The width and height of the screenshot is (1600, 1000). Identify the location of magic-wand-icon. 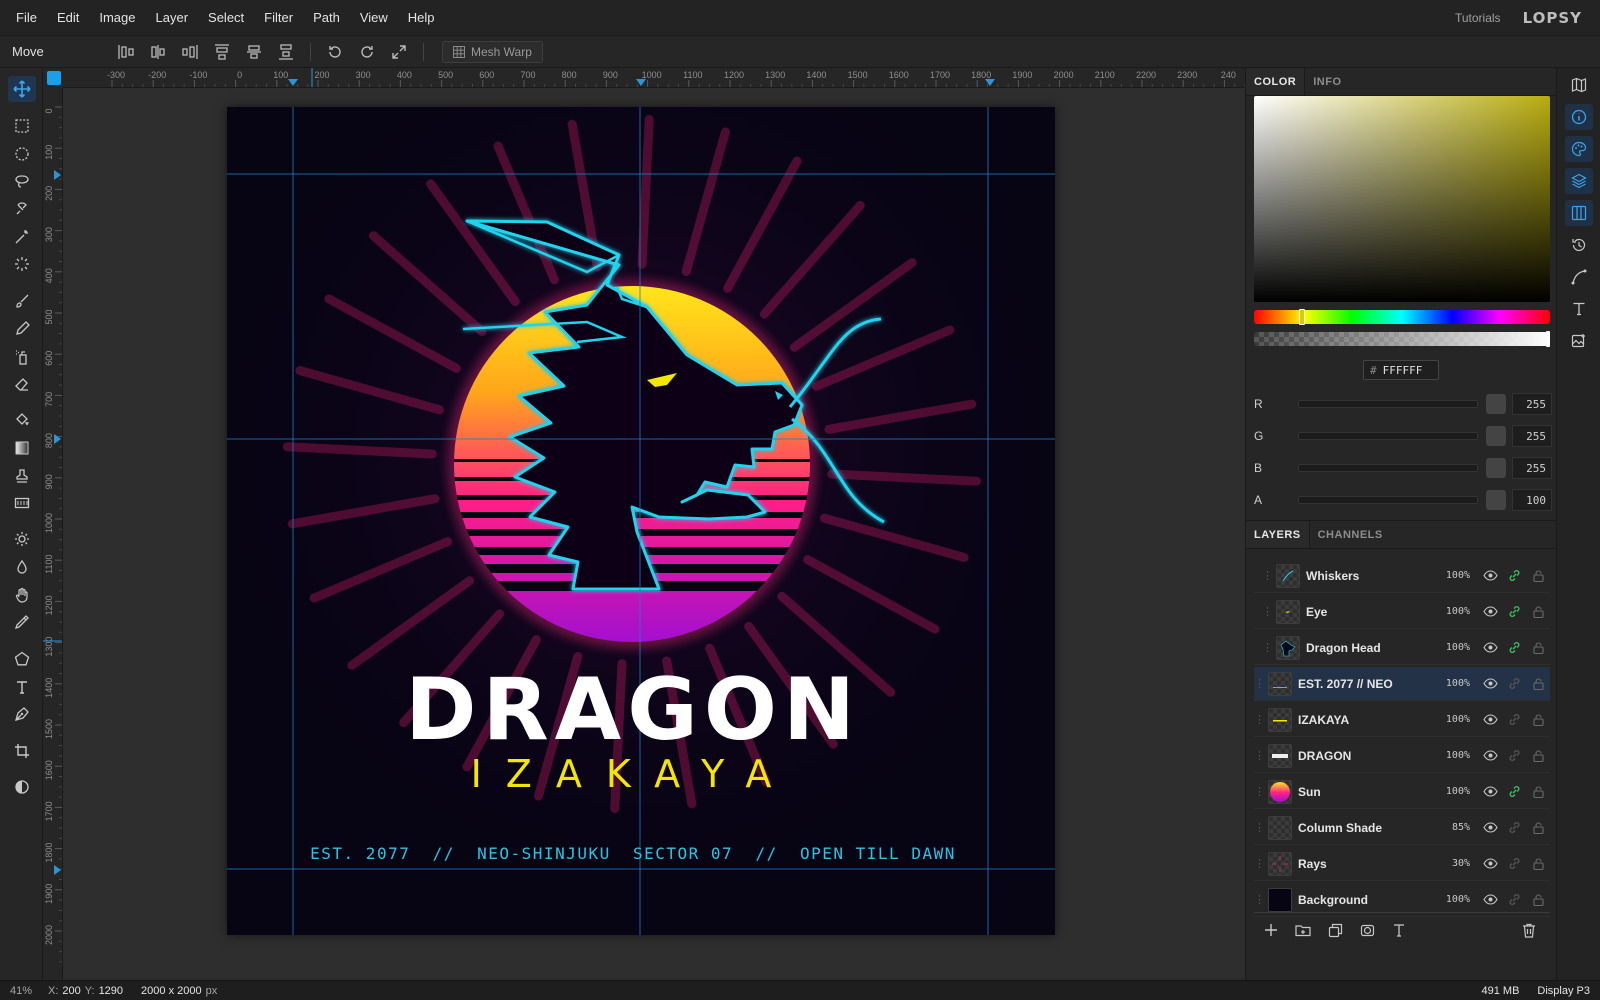
(22, 237).